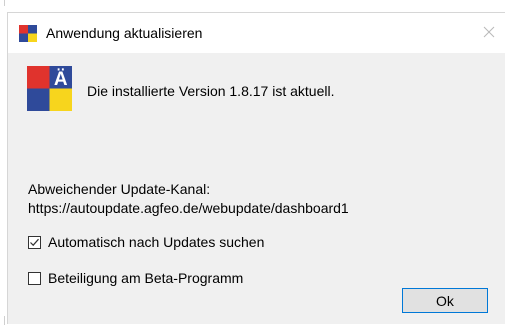 Image resolution: width=506 pixels, height=325 pixels. I want to click on app-logo-large-icon: Ä, so click(49, 88).